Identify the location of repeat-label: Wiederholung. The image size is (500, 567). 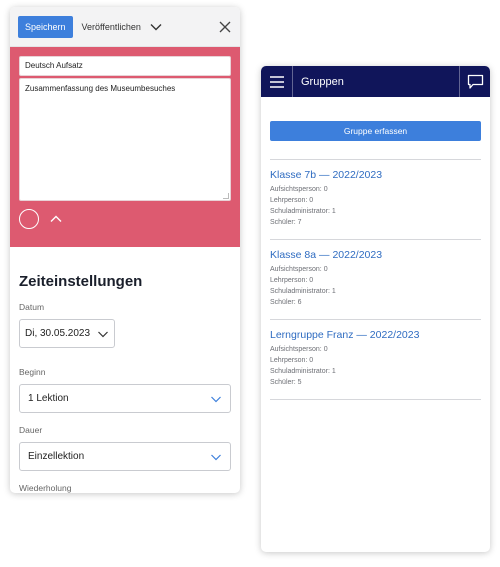
(45, 488).